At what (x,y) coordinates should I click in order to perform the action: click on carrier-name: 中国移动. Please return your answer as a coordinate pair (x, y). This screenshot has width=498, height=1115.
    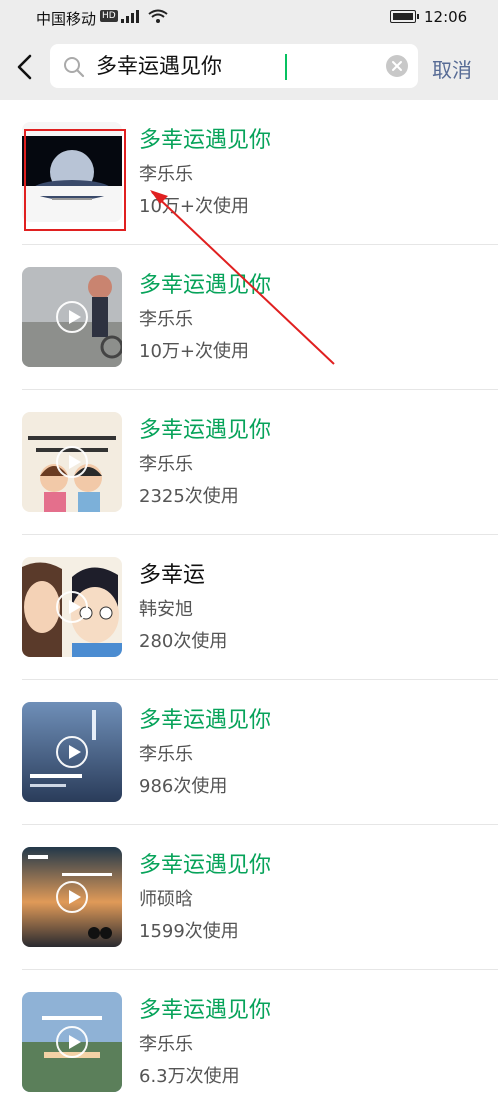
    Looking at the image, I should click on (66, 19).